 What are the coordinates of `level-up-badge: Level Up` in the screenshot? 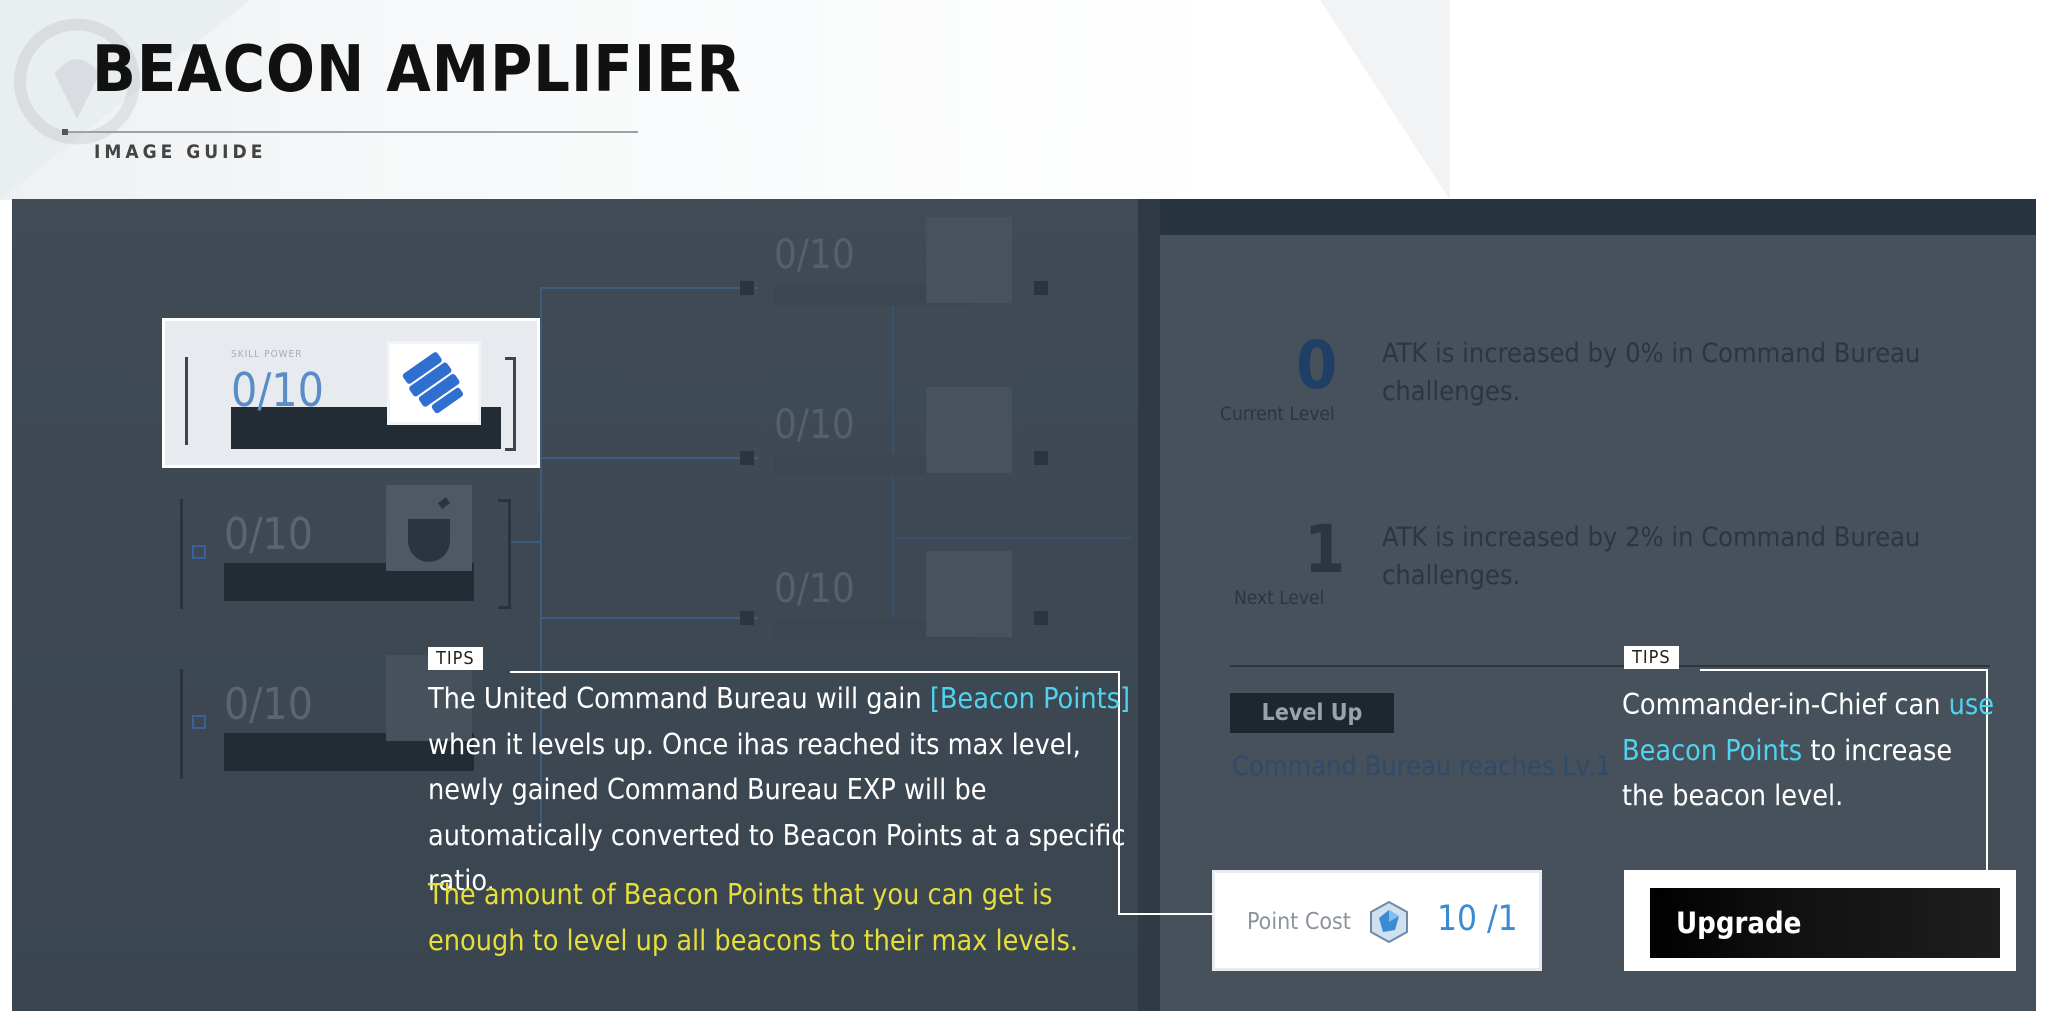 It's located at (1312, 713).